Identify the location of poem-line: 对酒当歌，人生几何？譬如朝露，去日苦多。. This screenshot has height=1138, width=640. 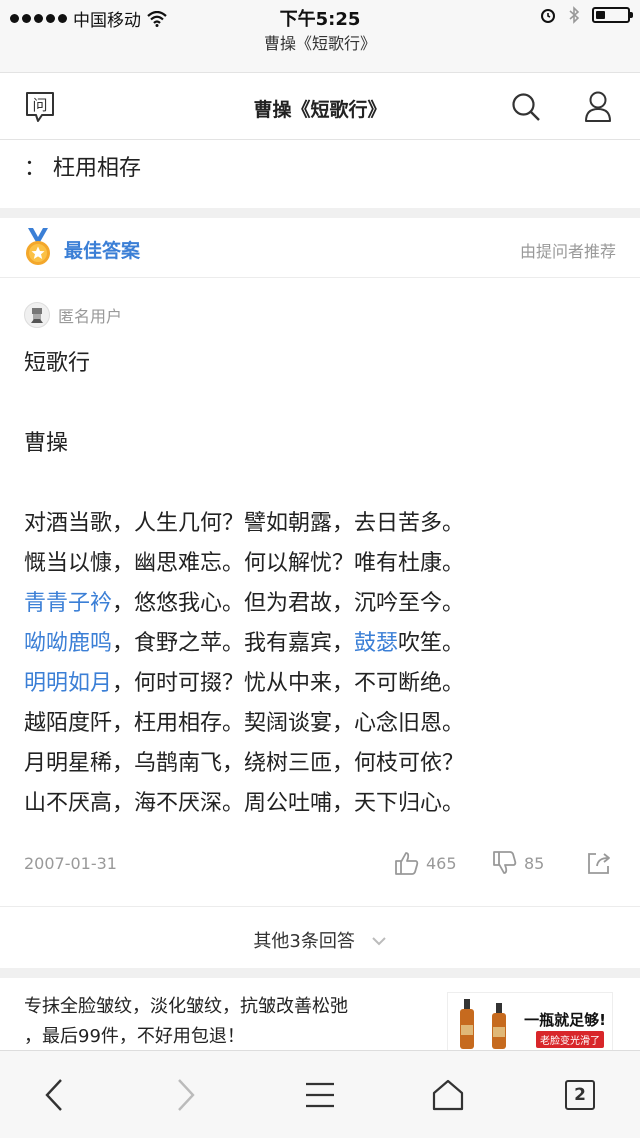
(324, 524).